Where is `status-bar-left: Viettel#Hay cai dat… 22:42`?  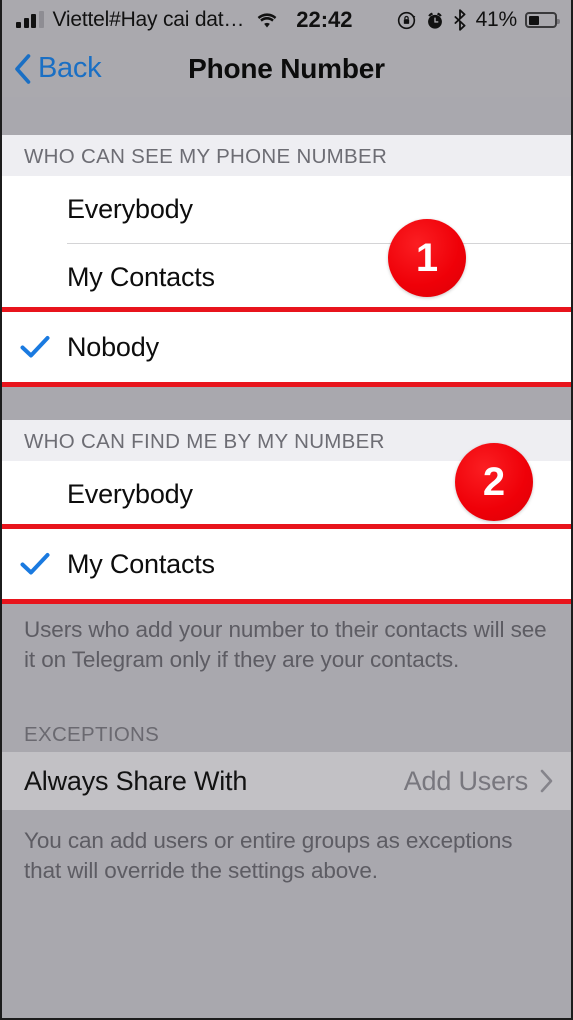 status-bar-left: Viettel#Hay cai dat… 22:42 is located at coordinates (184, 20).